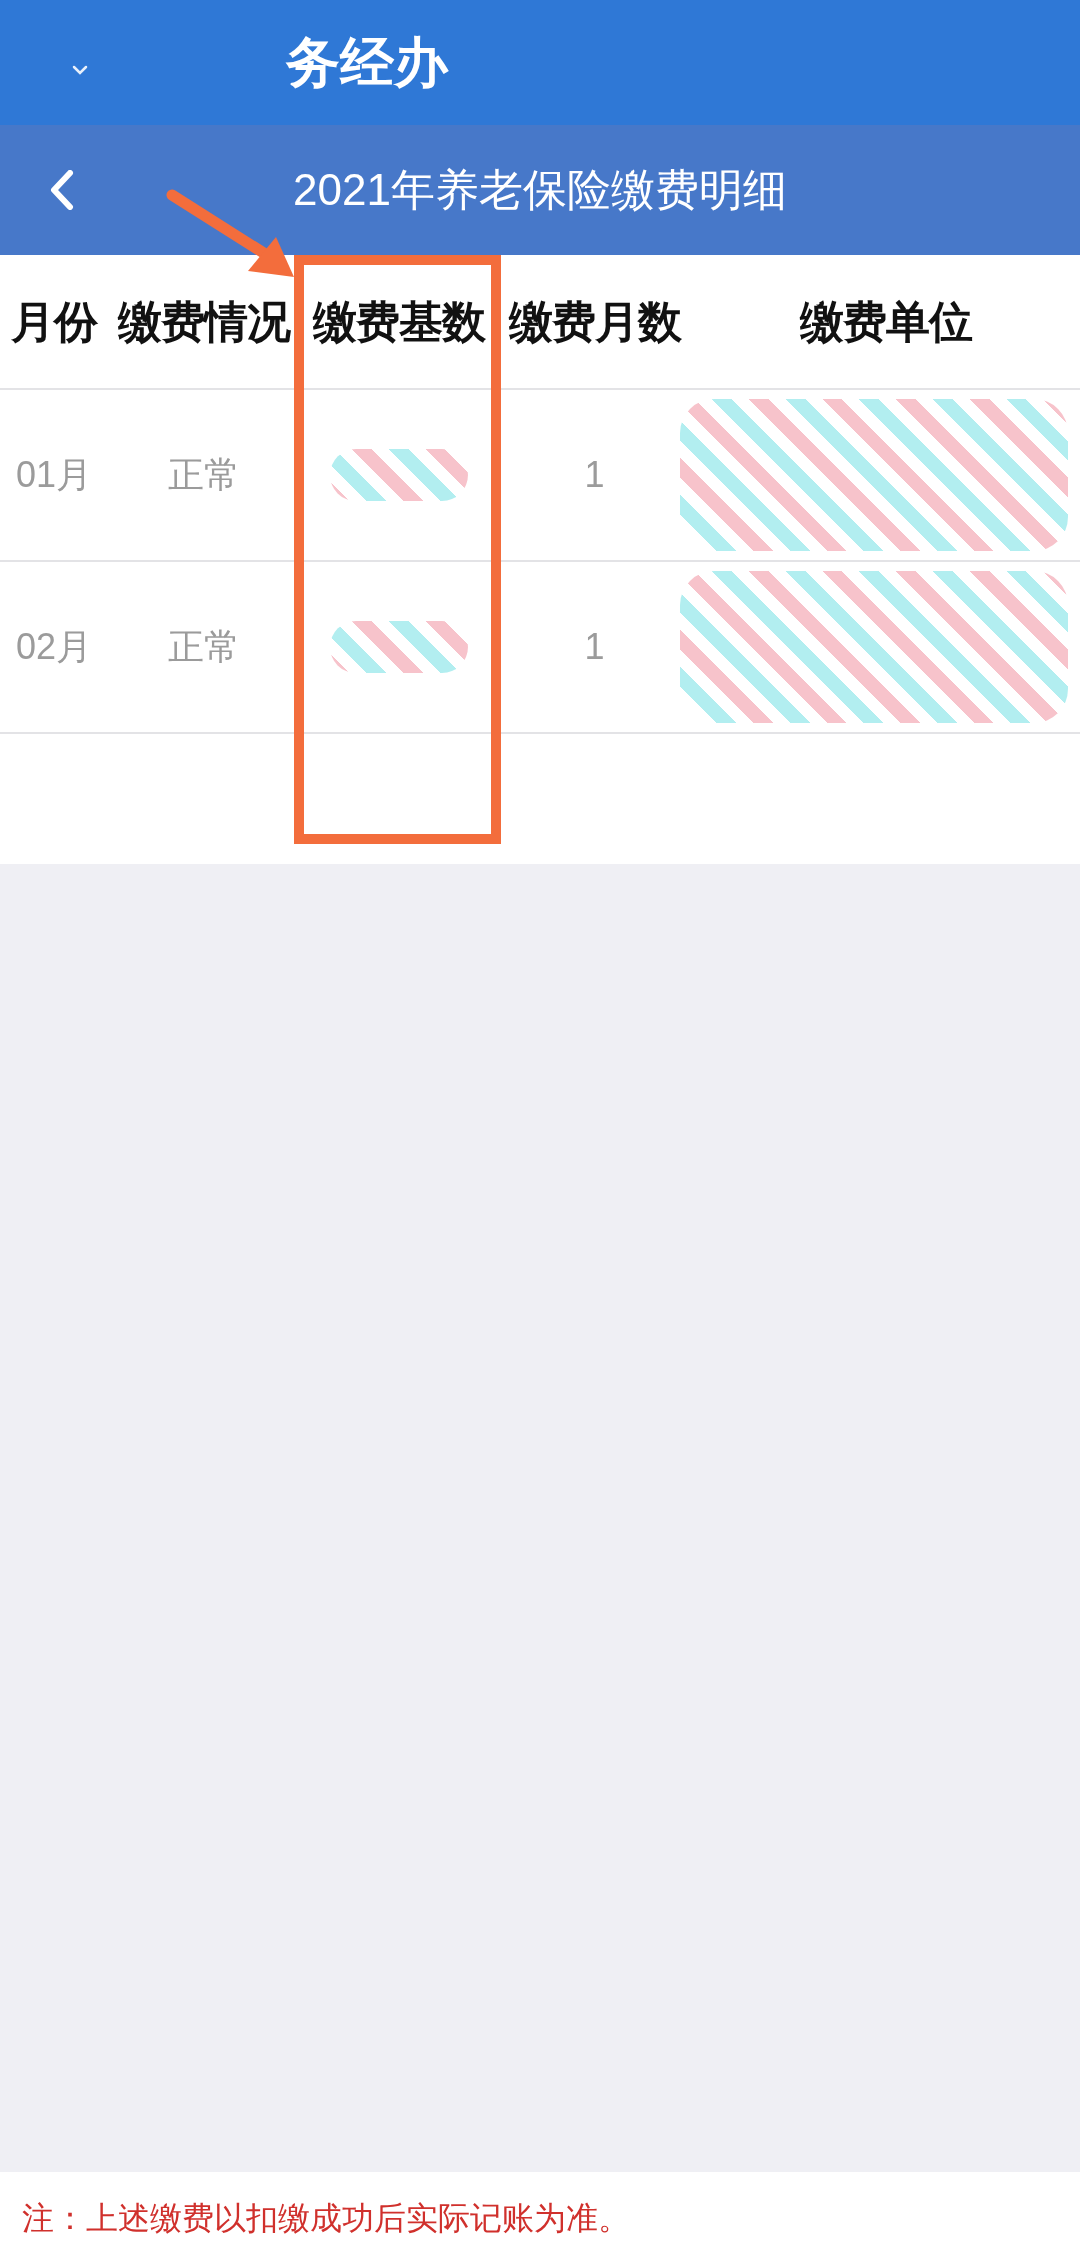 Image resolution: width=1080 pixels, height=2263 pixels. Describe the element at coordinates (62, 190) in the screenshot. I see `back-chevron-icon` at that location.